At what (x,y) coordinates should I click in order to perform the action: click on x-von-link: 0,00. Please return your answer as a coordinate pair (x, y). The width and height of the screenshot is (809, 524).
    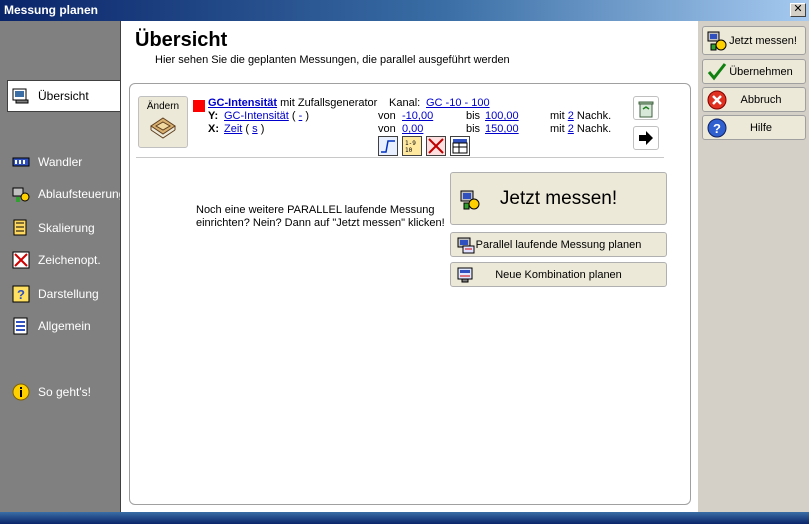
    Looking at the image, I should click on (412, 129).